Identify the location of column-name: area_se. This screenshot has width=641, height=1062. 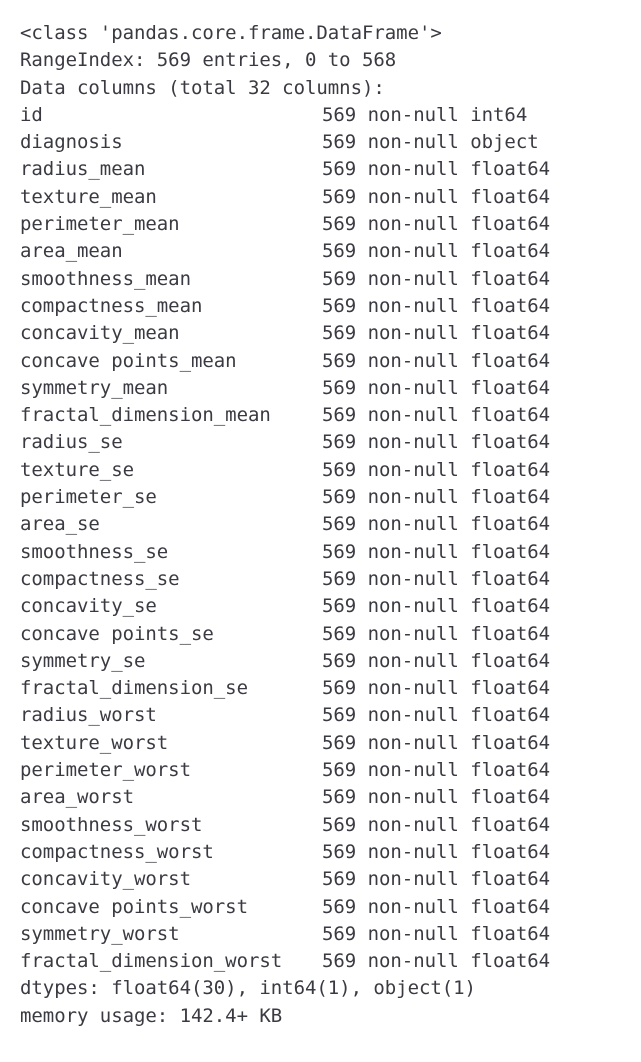
(60, 524).